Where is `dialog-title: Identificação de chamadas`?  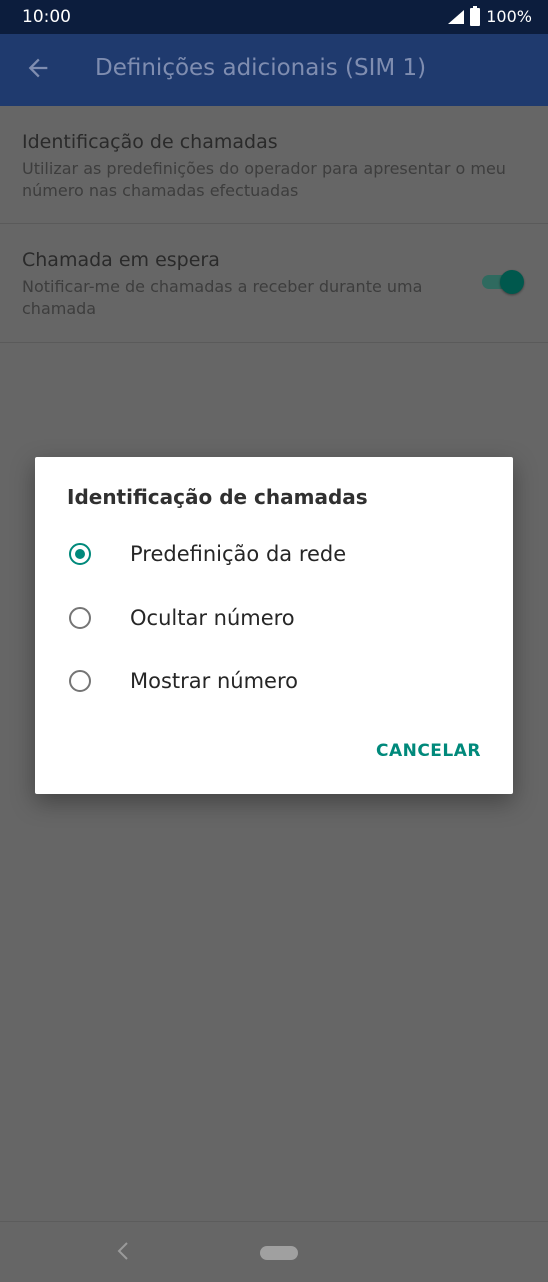 dialog-title: Identificação de chamadas is located at coordinates (217, 497).